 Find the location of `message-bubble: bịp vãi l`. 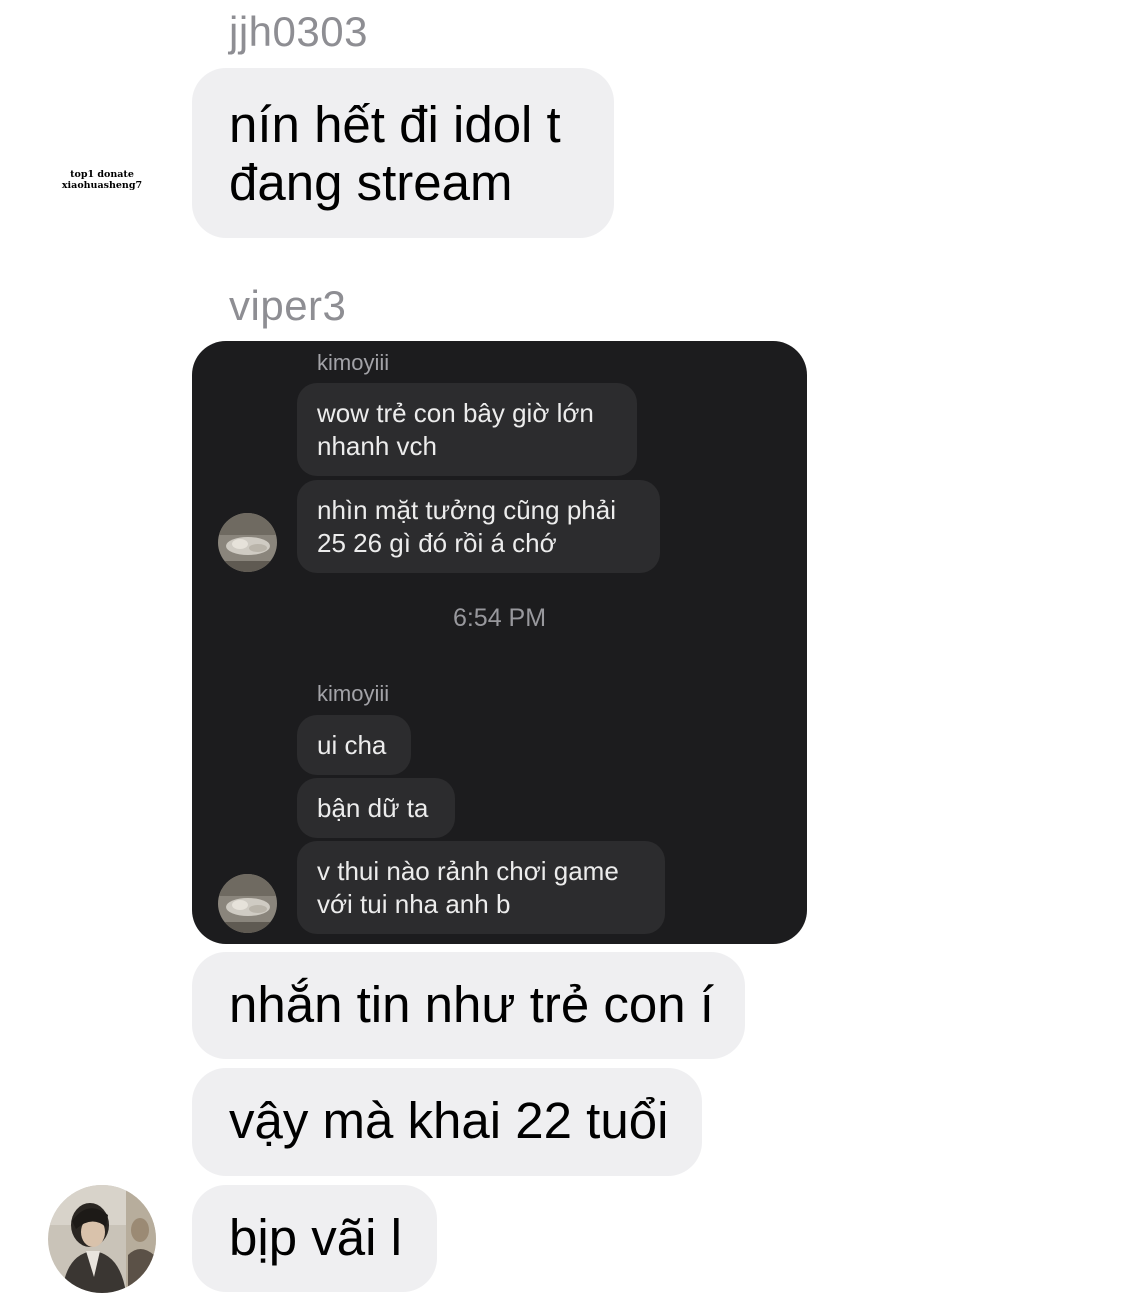

message-bubble: bịp vãi l is located at coordinates (314, 1238).